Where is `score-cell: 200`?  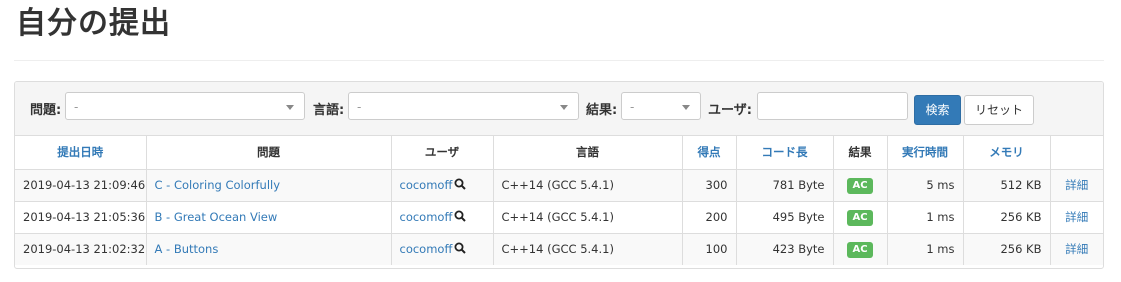 score-cell: 200 is located at coordinates (709, 217).